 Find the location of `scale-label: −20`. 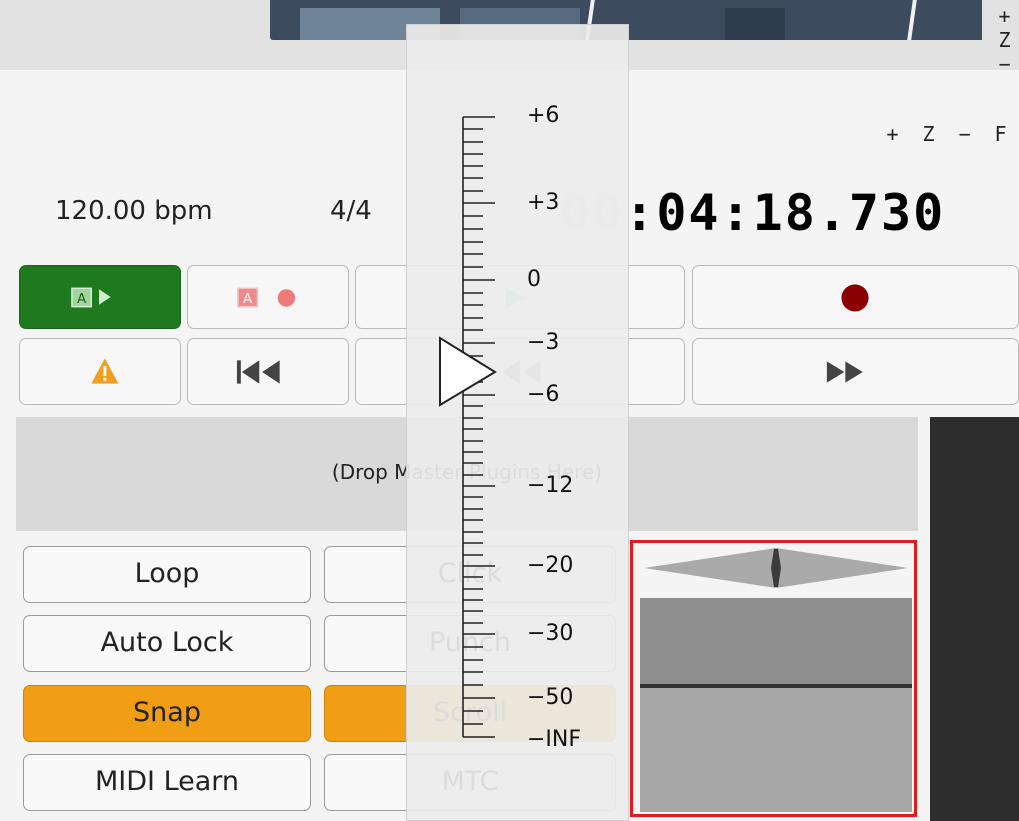

scale-label: −20 is located at coordinates (550, 565).